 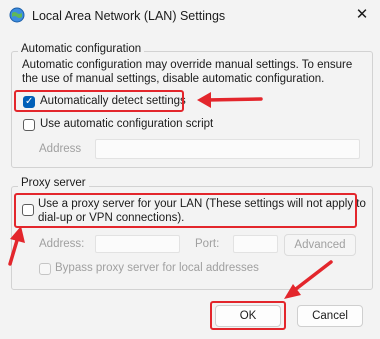 What do you see at coordinates (230, 100) in the screenshot?
I see `arrow-to-auto-detect` at bounding box center [230, 100].